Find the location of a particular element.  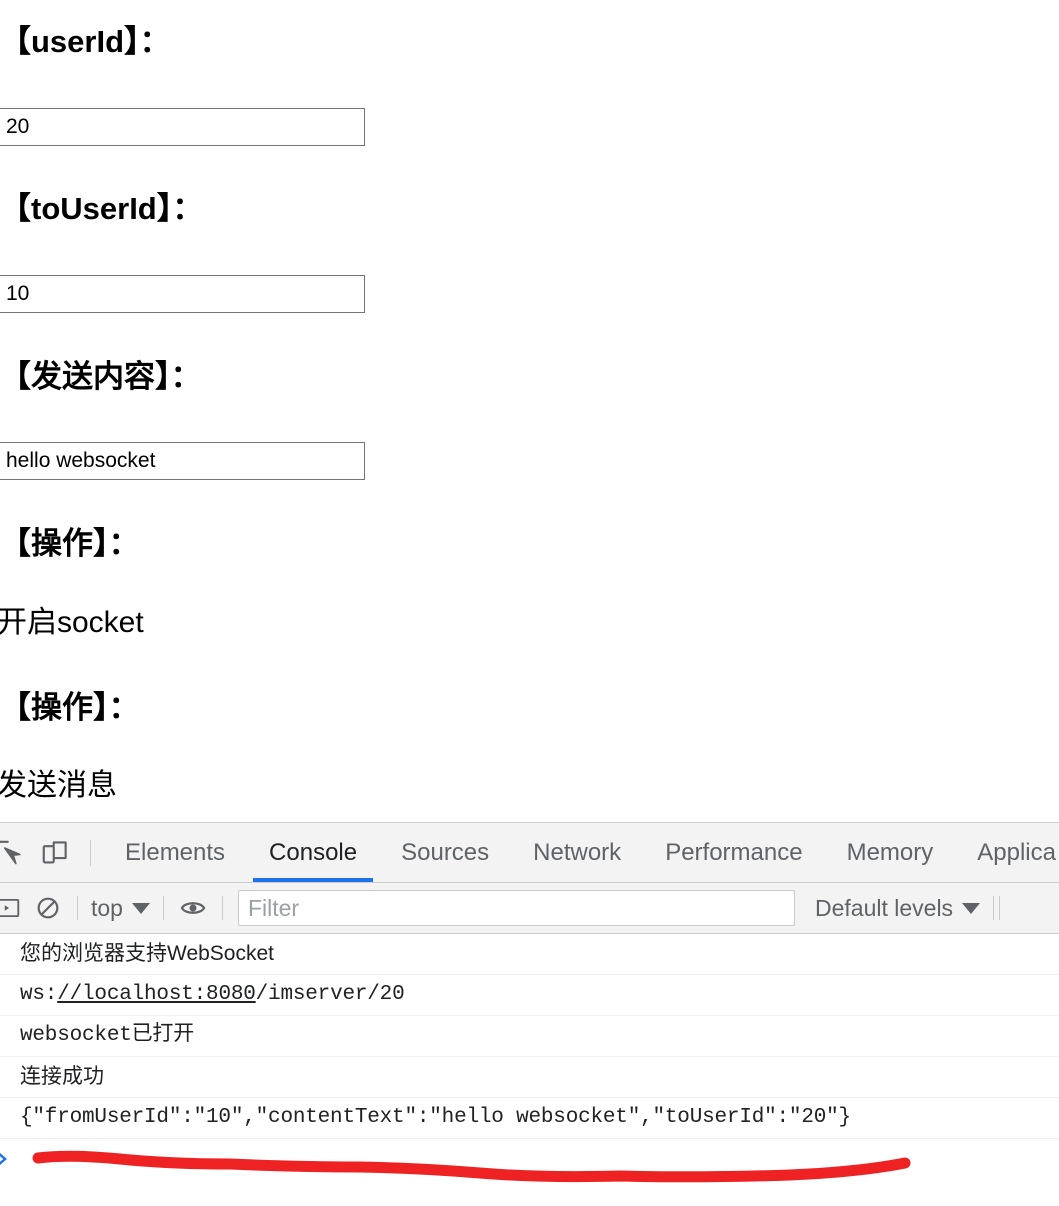

console-filter-input is located at coordinates (516, 908).